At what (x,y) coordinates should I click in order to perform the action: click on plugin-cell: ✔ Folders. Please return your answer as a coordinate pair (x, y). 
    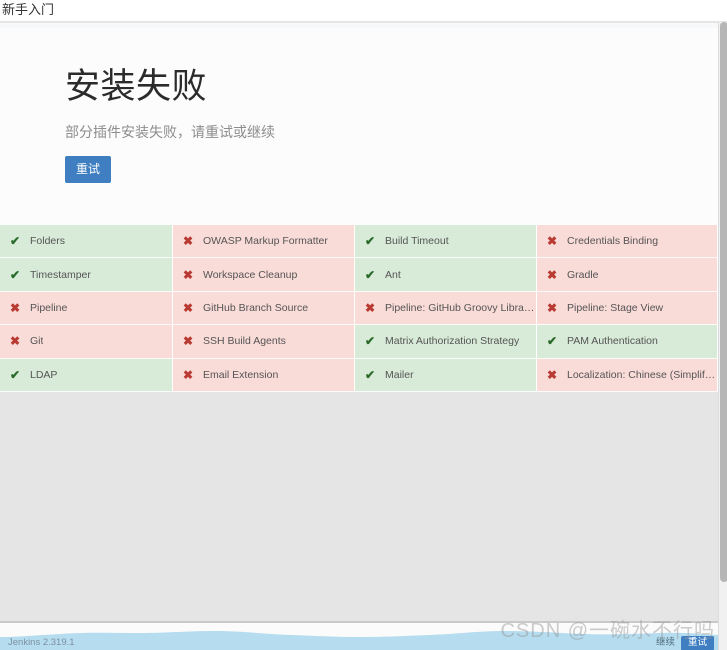
    Looking at the image, I should click on (86, 242).